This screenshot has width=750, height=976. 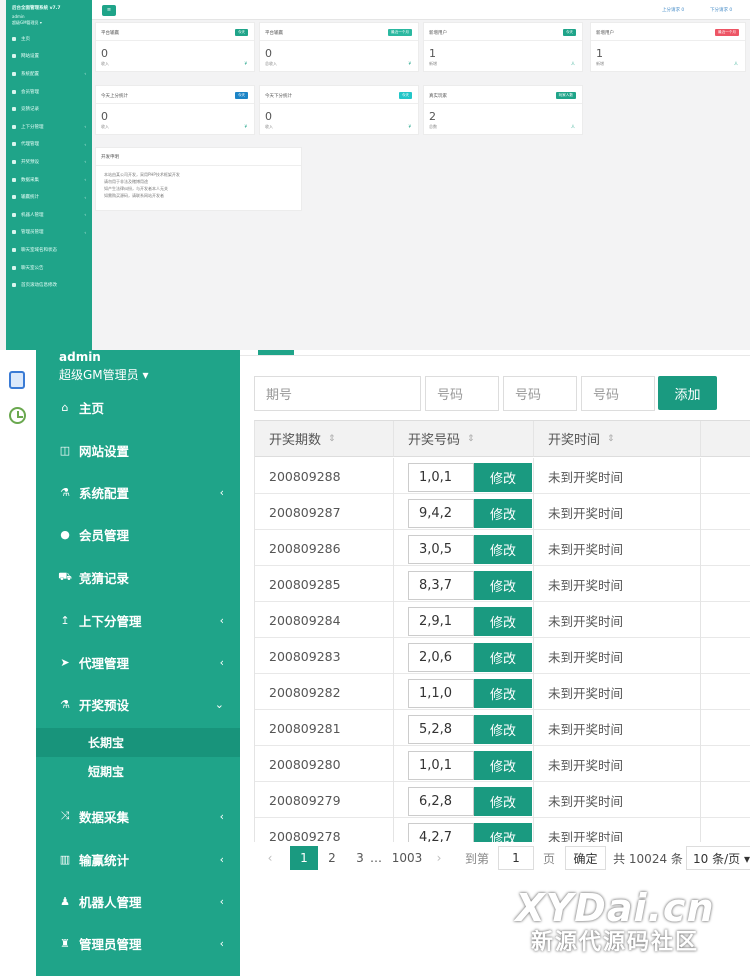 What do you see at coordinates (540, 393) in the screenshot?
I see `code-input-2: 号码` at bounding box center [540, 393].